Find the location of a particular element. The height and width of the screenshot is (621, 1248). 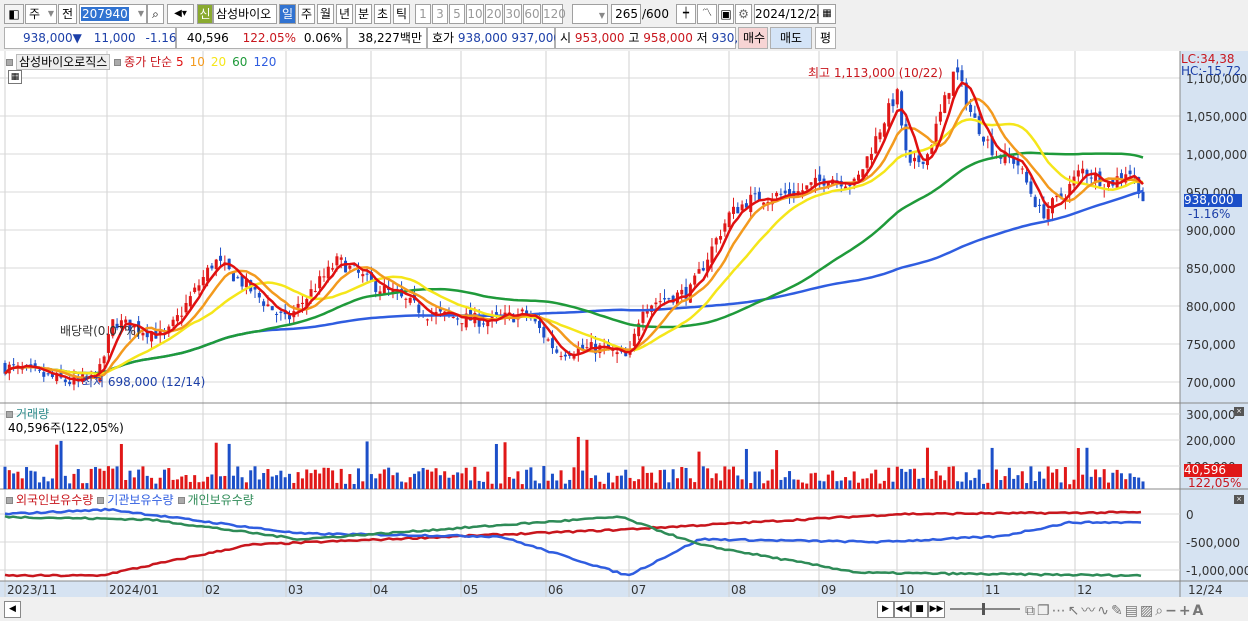

overlay-icon: ⧉ is located at coordinates (1031, 611).